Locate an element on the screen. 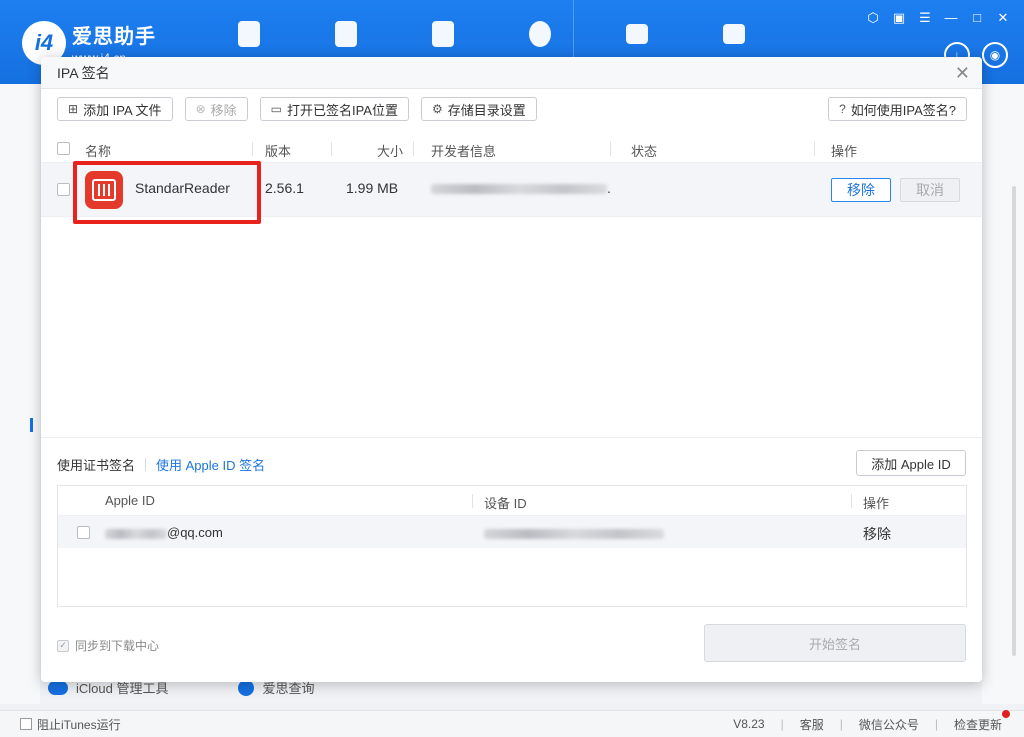 Image resolution: width=1024 pixels, height=737 pixels. storage-settings-button: ⚙ 存储目录设置 is located at coordinates (478, 109).